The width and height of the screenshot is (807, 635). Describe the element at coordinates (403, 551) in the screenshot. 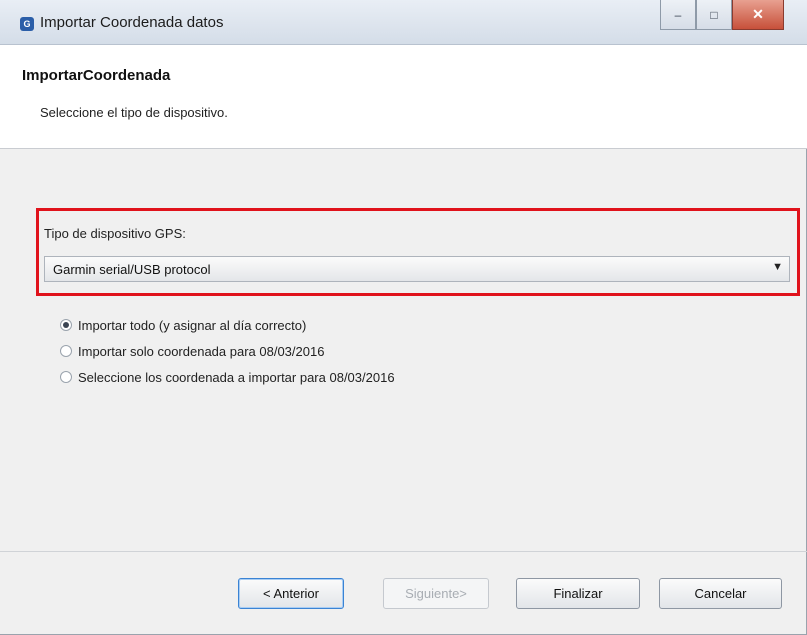

I see `footer-divider` at that location.